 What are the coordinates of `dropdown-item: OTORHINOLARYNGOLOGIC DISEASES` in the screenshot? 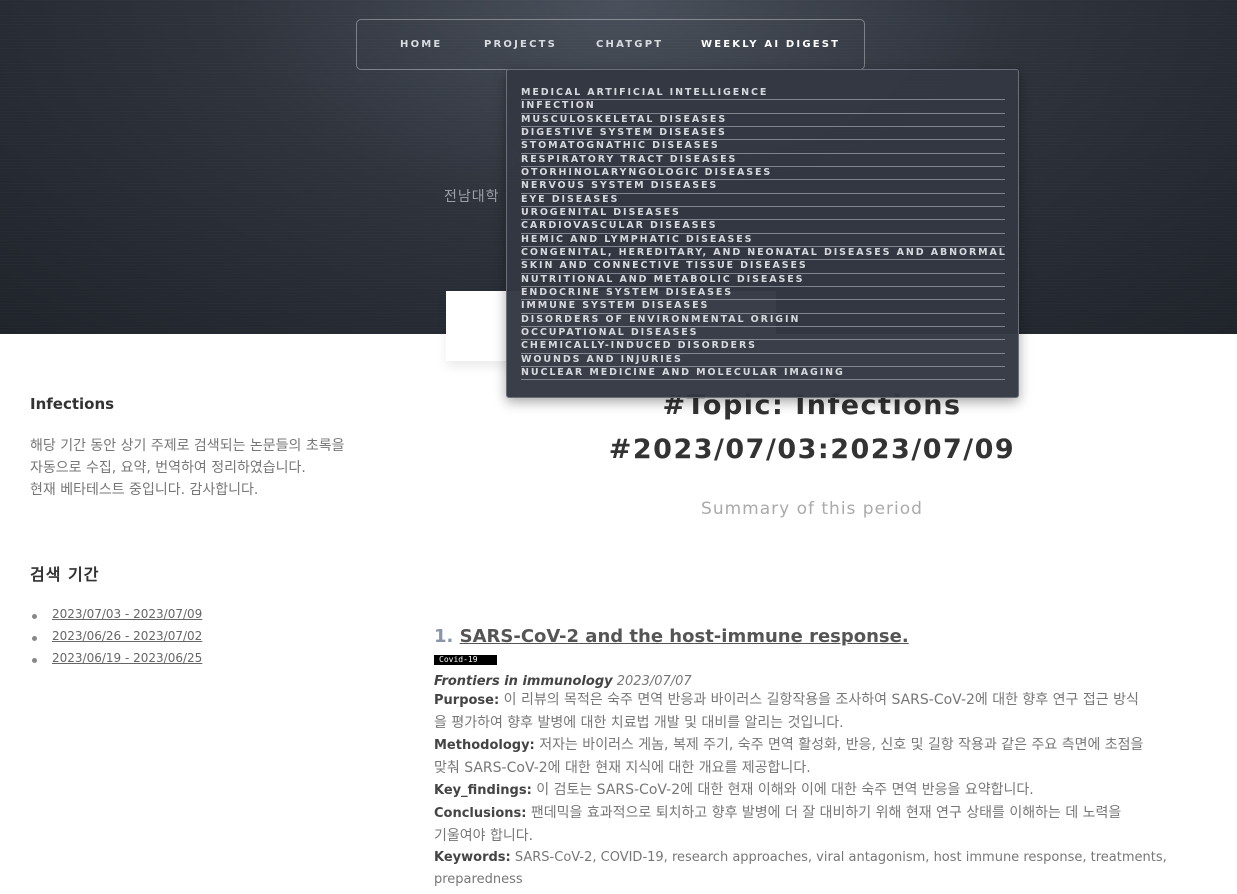 It's located at (763, 174).